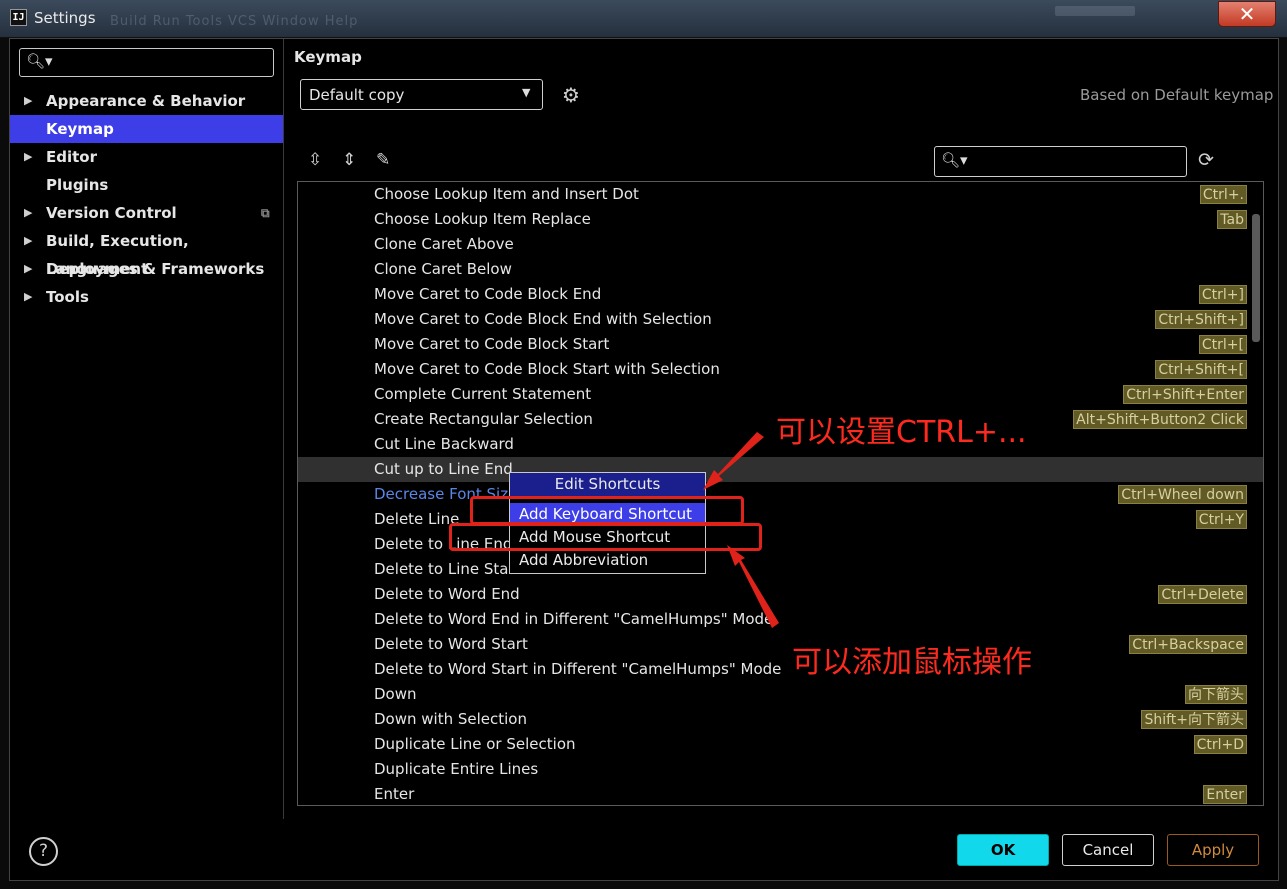 This screenshot has width=1287, height=889. Describe the element at coordinates (1206, 160) in the screenshot. I see `find-by-shortcut-icon: ⟳` at that location.